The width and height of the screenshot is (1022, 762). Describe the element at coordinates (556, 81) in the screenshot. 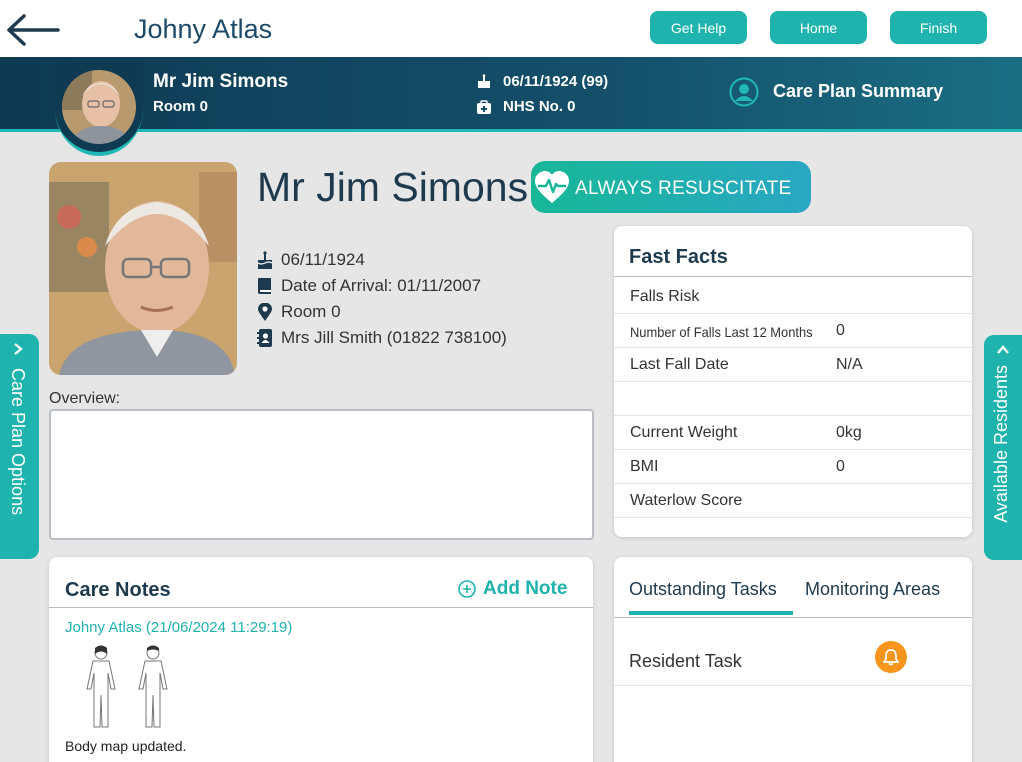

I see `header-dob: 06/11/1924 (99)` at that location.